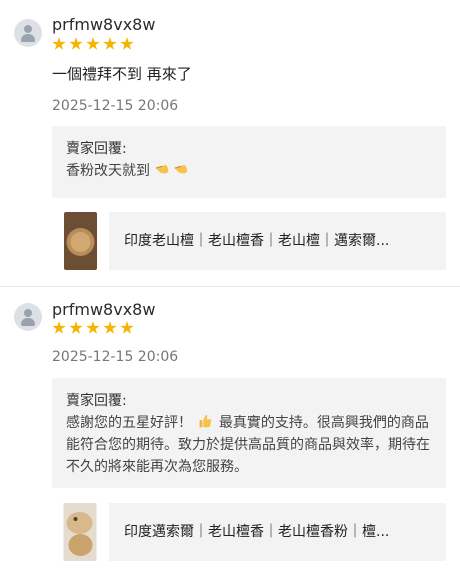 The height and width of the screenshot is (568, 460). Describe the element at coordinates (206, 421) in the screenshot. I see `thumbs-up-emoji-icon` at that location.